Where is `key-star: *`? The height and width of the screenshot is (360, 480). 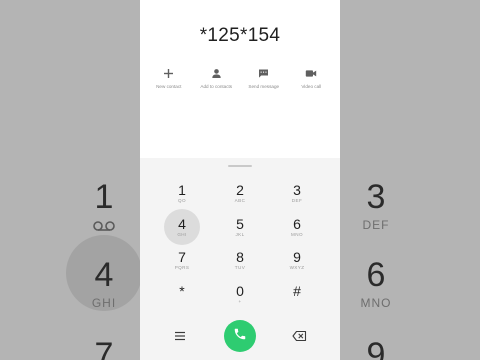 key-star: * is located at coordinates (182, 295).